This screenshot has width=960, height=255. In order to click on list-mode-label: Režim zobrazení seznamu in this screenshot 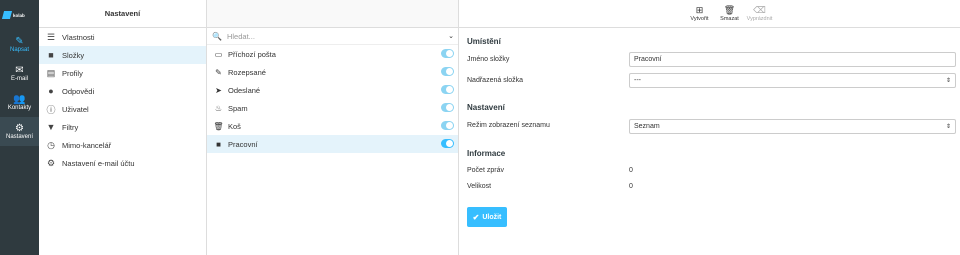, I will do `click(508, 125)`.